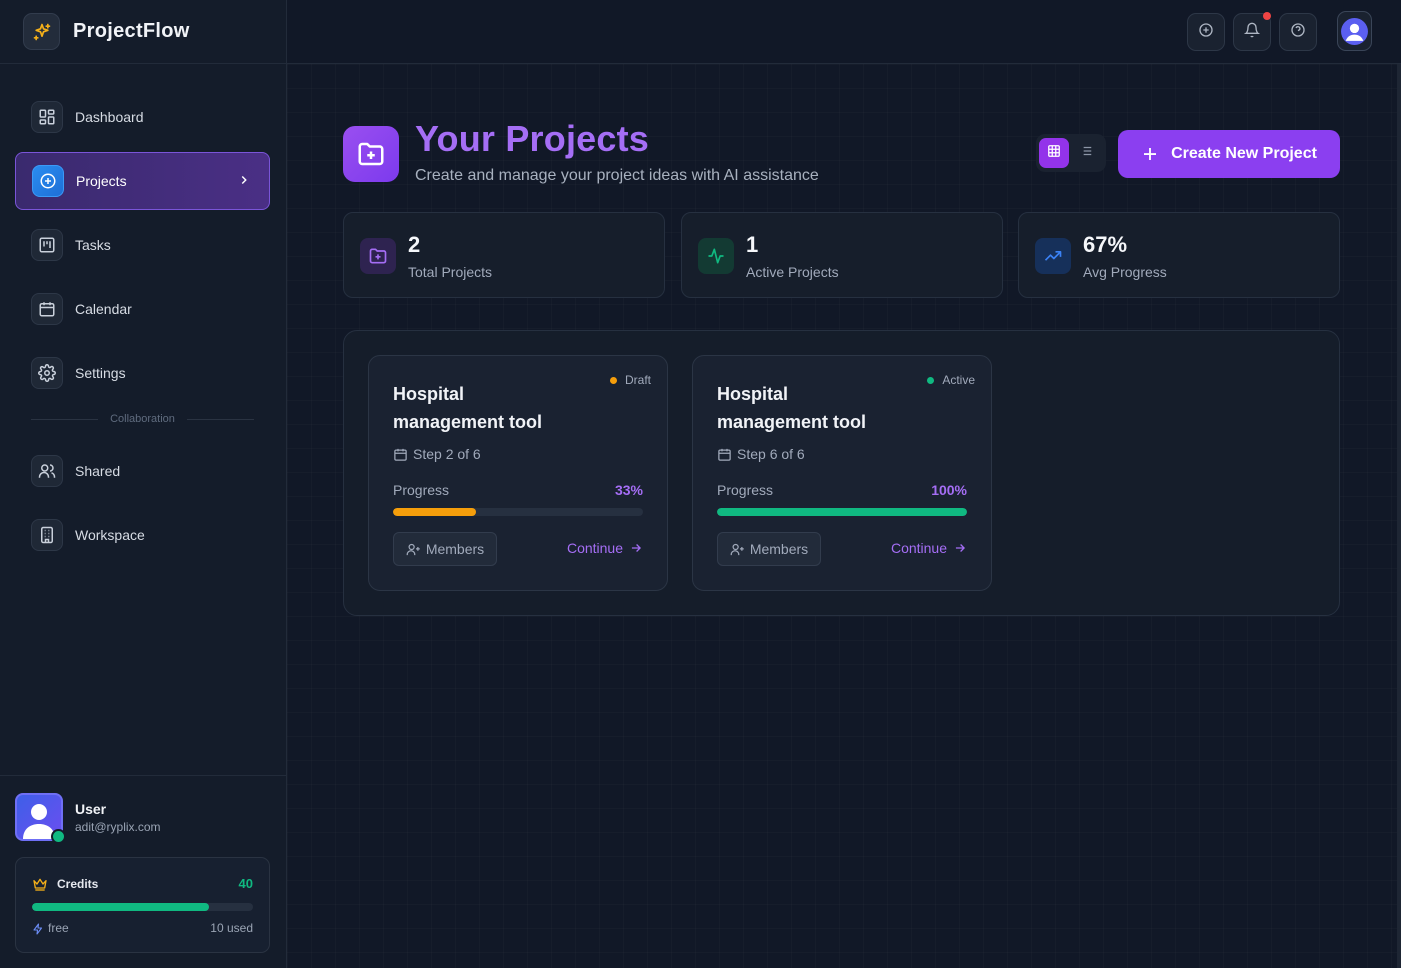  I want to click on sidebar-item-label: Dashboard, so click(109, 117).